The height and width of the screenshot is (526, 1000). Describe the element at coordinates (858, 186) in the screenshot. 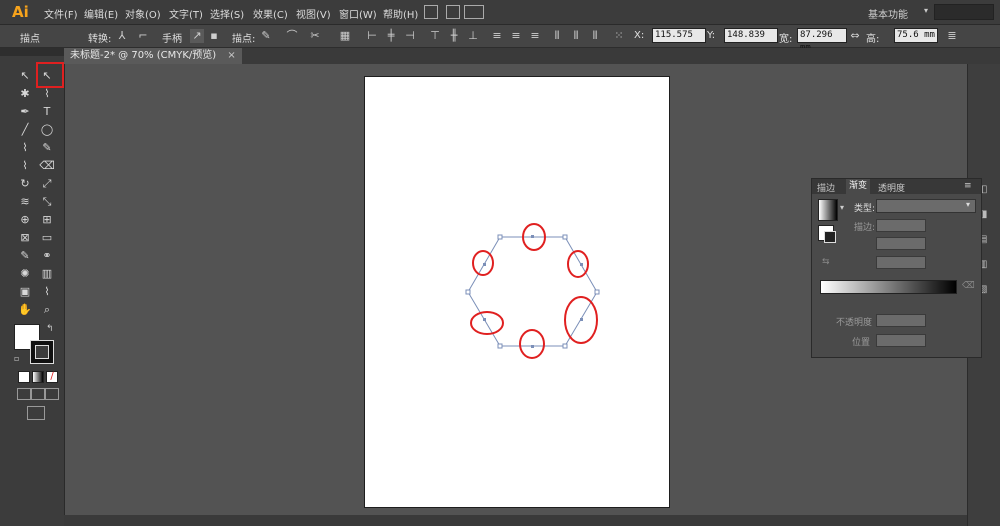

I see `tab-gradient: 渐变` at that location.